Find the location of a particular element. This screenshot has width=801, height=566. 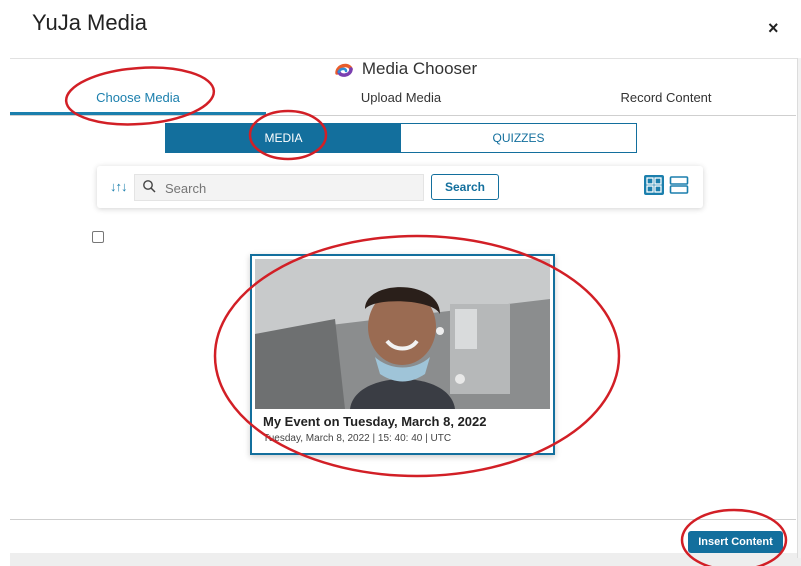

grid-view-icon is located at coordinates (654, 185).